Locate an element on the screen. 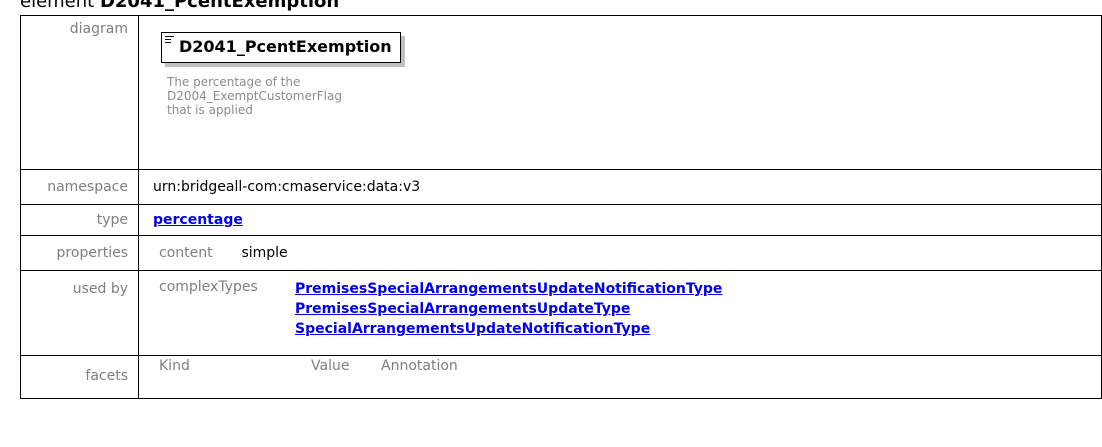 The width and height of the screenshot is (1102, 447). properties-label: properties is located at coordinates (79, 253).